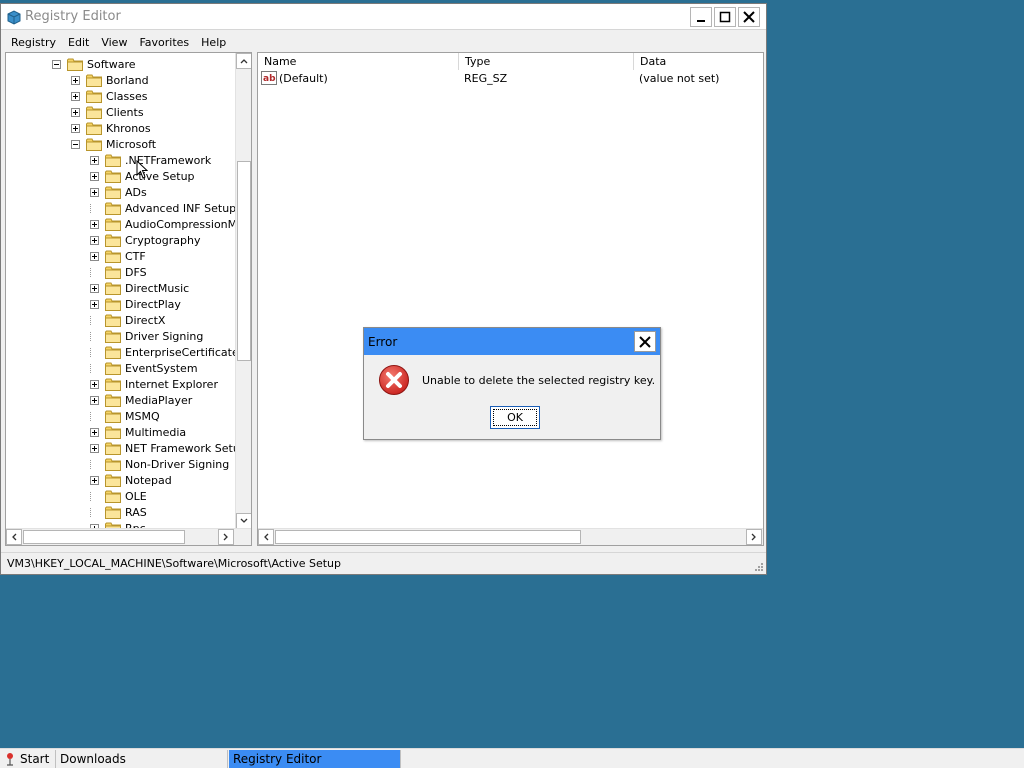  What do you see at coordinates (119, 192) in the screenshot?
I see `tree-item: ADs` at bounding box center [119, 192].